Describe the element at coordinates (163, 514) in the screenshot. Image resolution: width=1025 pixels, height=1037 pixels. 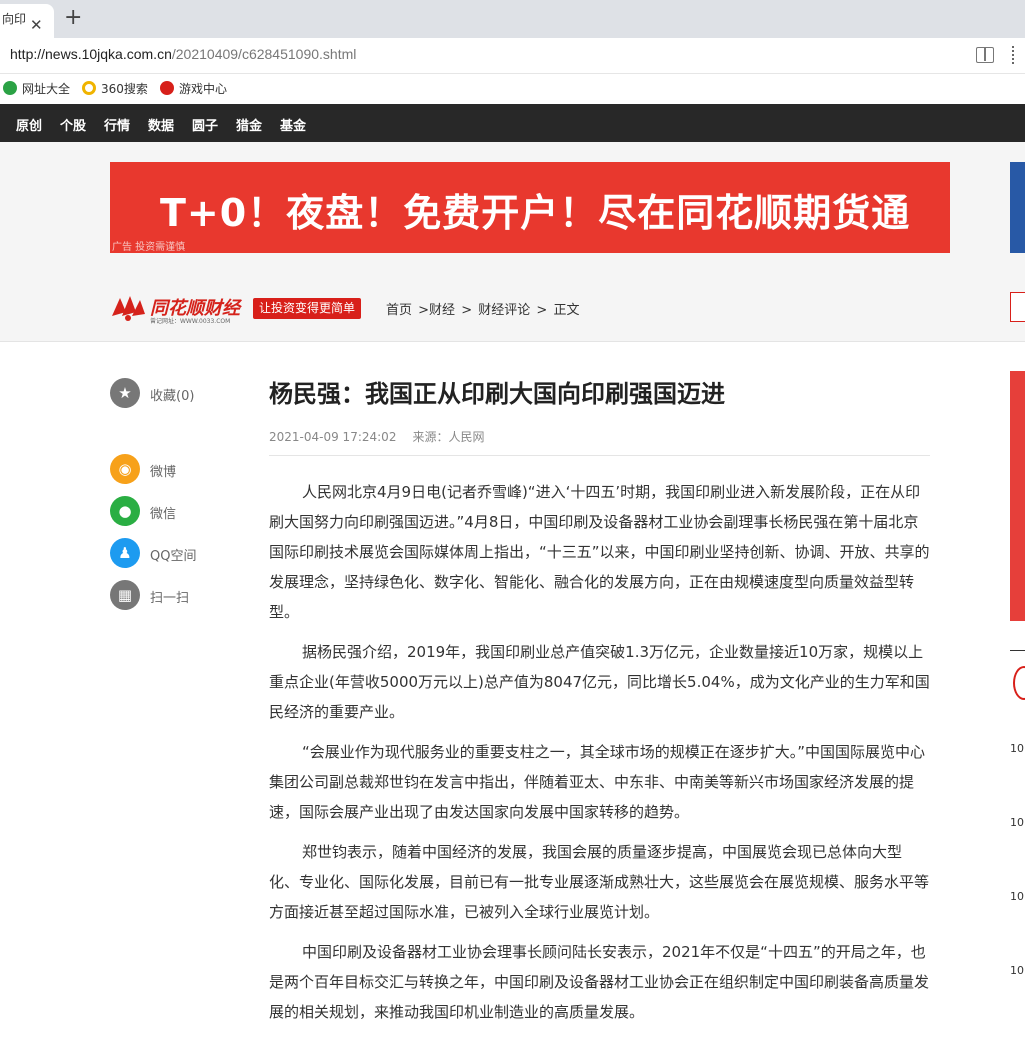
I see `share-label: 微信` at that location.